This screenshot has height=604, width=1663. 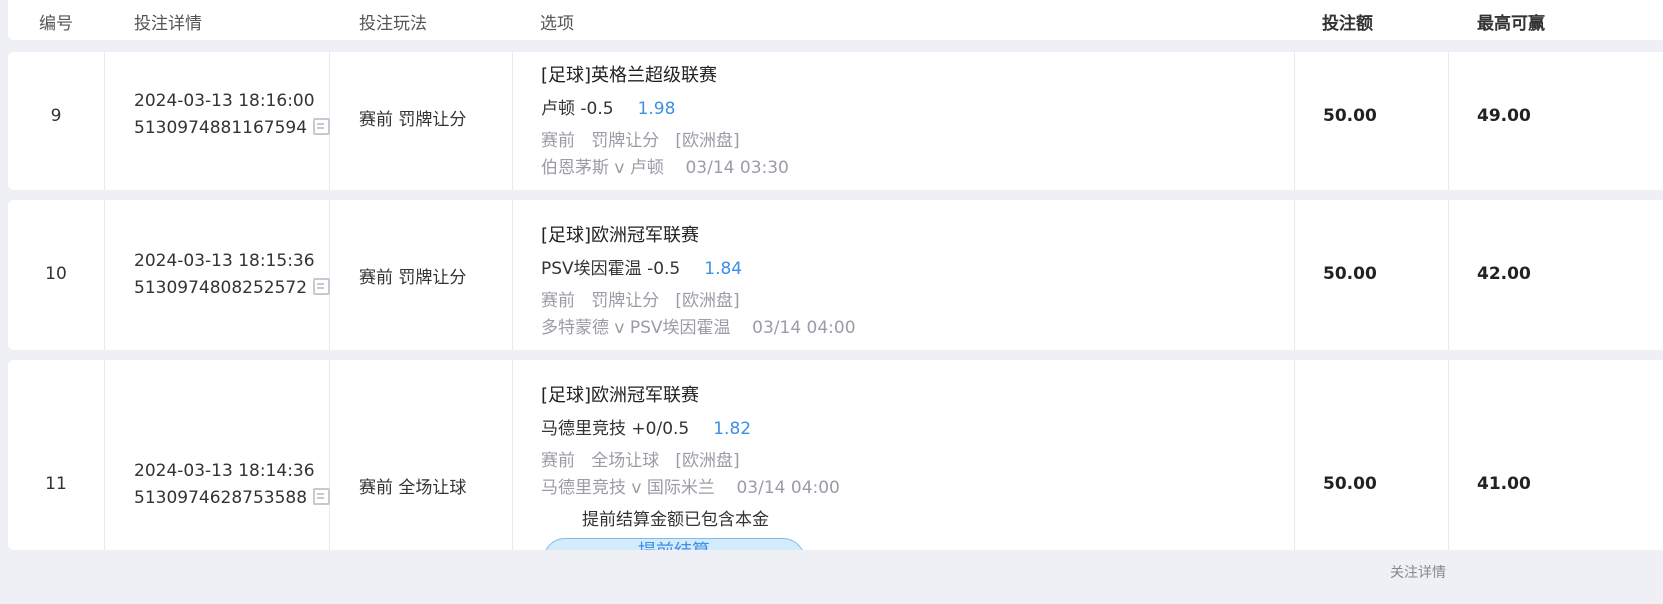 I want to click on footer-hint: 关注详情, so click(x=1418, y=573).